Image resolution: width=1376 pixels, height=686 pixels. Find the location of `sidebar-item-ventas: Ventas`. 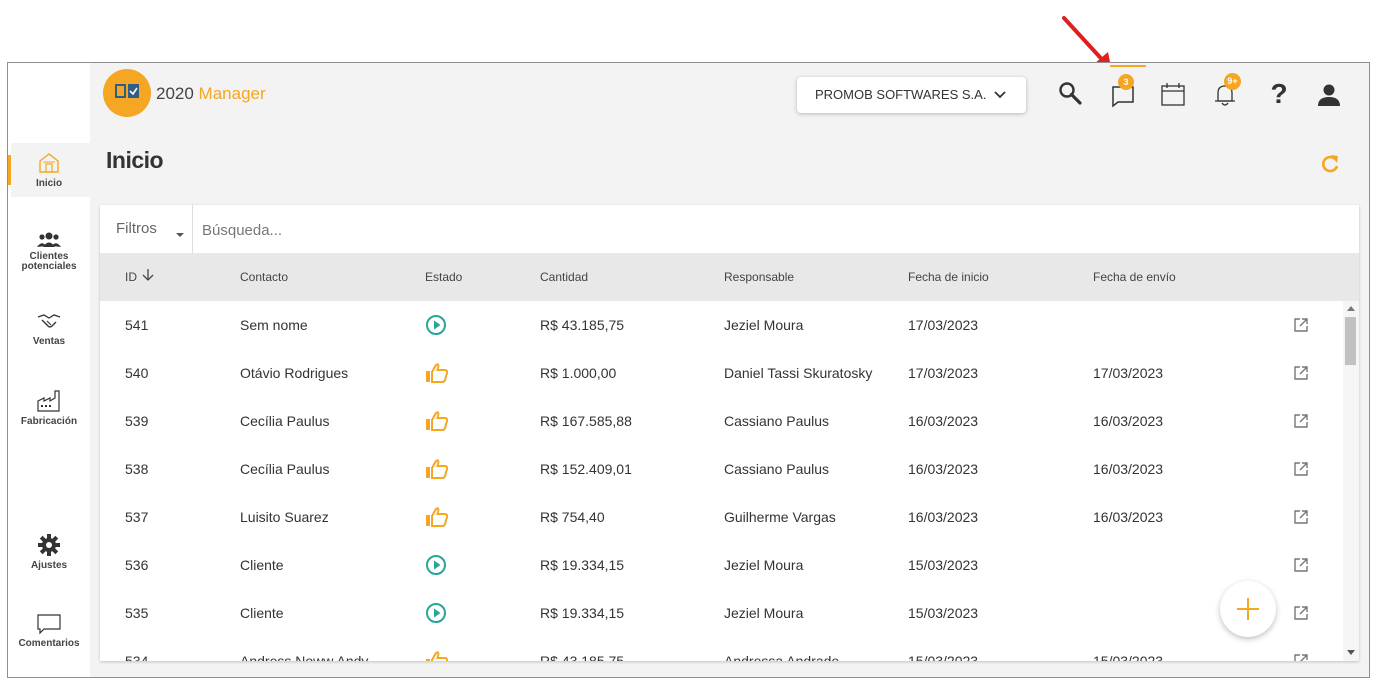

sidebar-item-ventas: Ventas is located at coordinates (49, 329).